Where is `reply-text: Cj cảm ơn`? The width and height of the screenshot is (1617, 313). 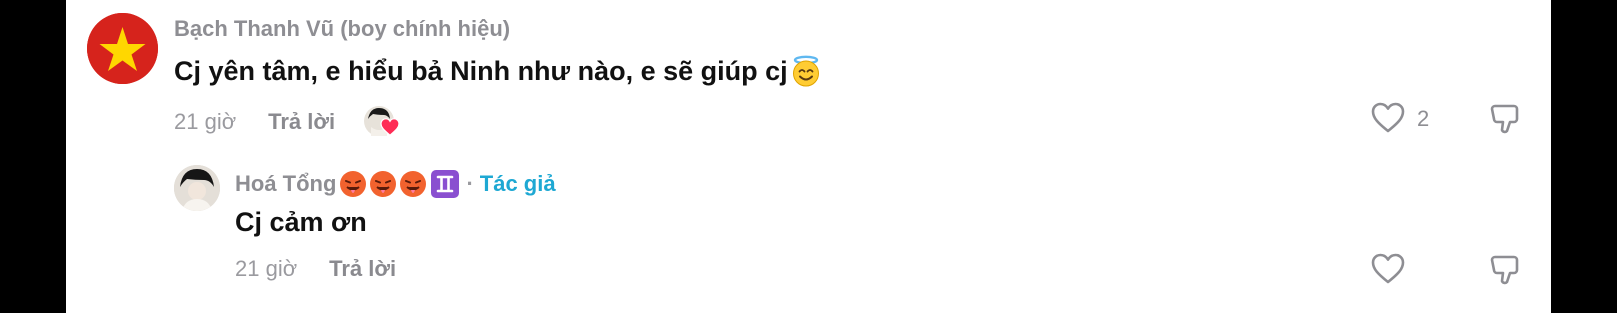 reply-text: Cj cảm ơn is located at coordinates (301, 222).